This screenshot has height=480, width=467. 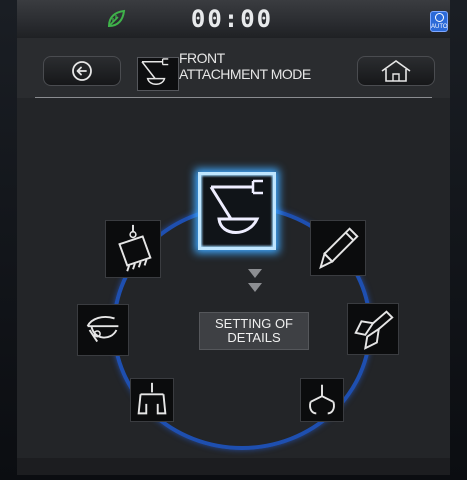 I want to click on home-icon, so click(x=396, y=71).